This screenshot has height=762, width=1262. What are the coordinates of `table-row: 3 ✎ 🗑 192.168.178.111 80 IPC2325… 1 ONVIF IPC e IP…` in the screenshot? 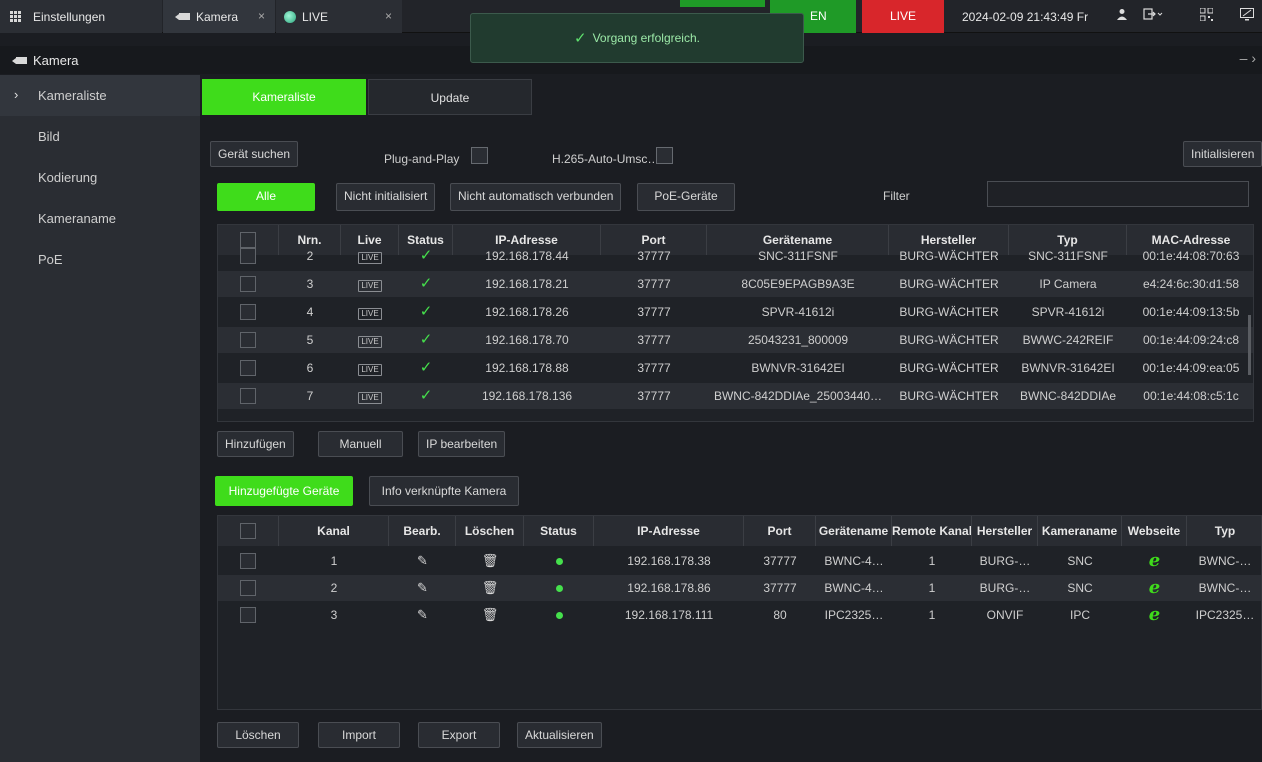 It's located at (739, 615).